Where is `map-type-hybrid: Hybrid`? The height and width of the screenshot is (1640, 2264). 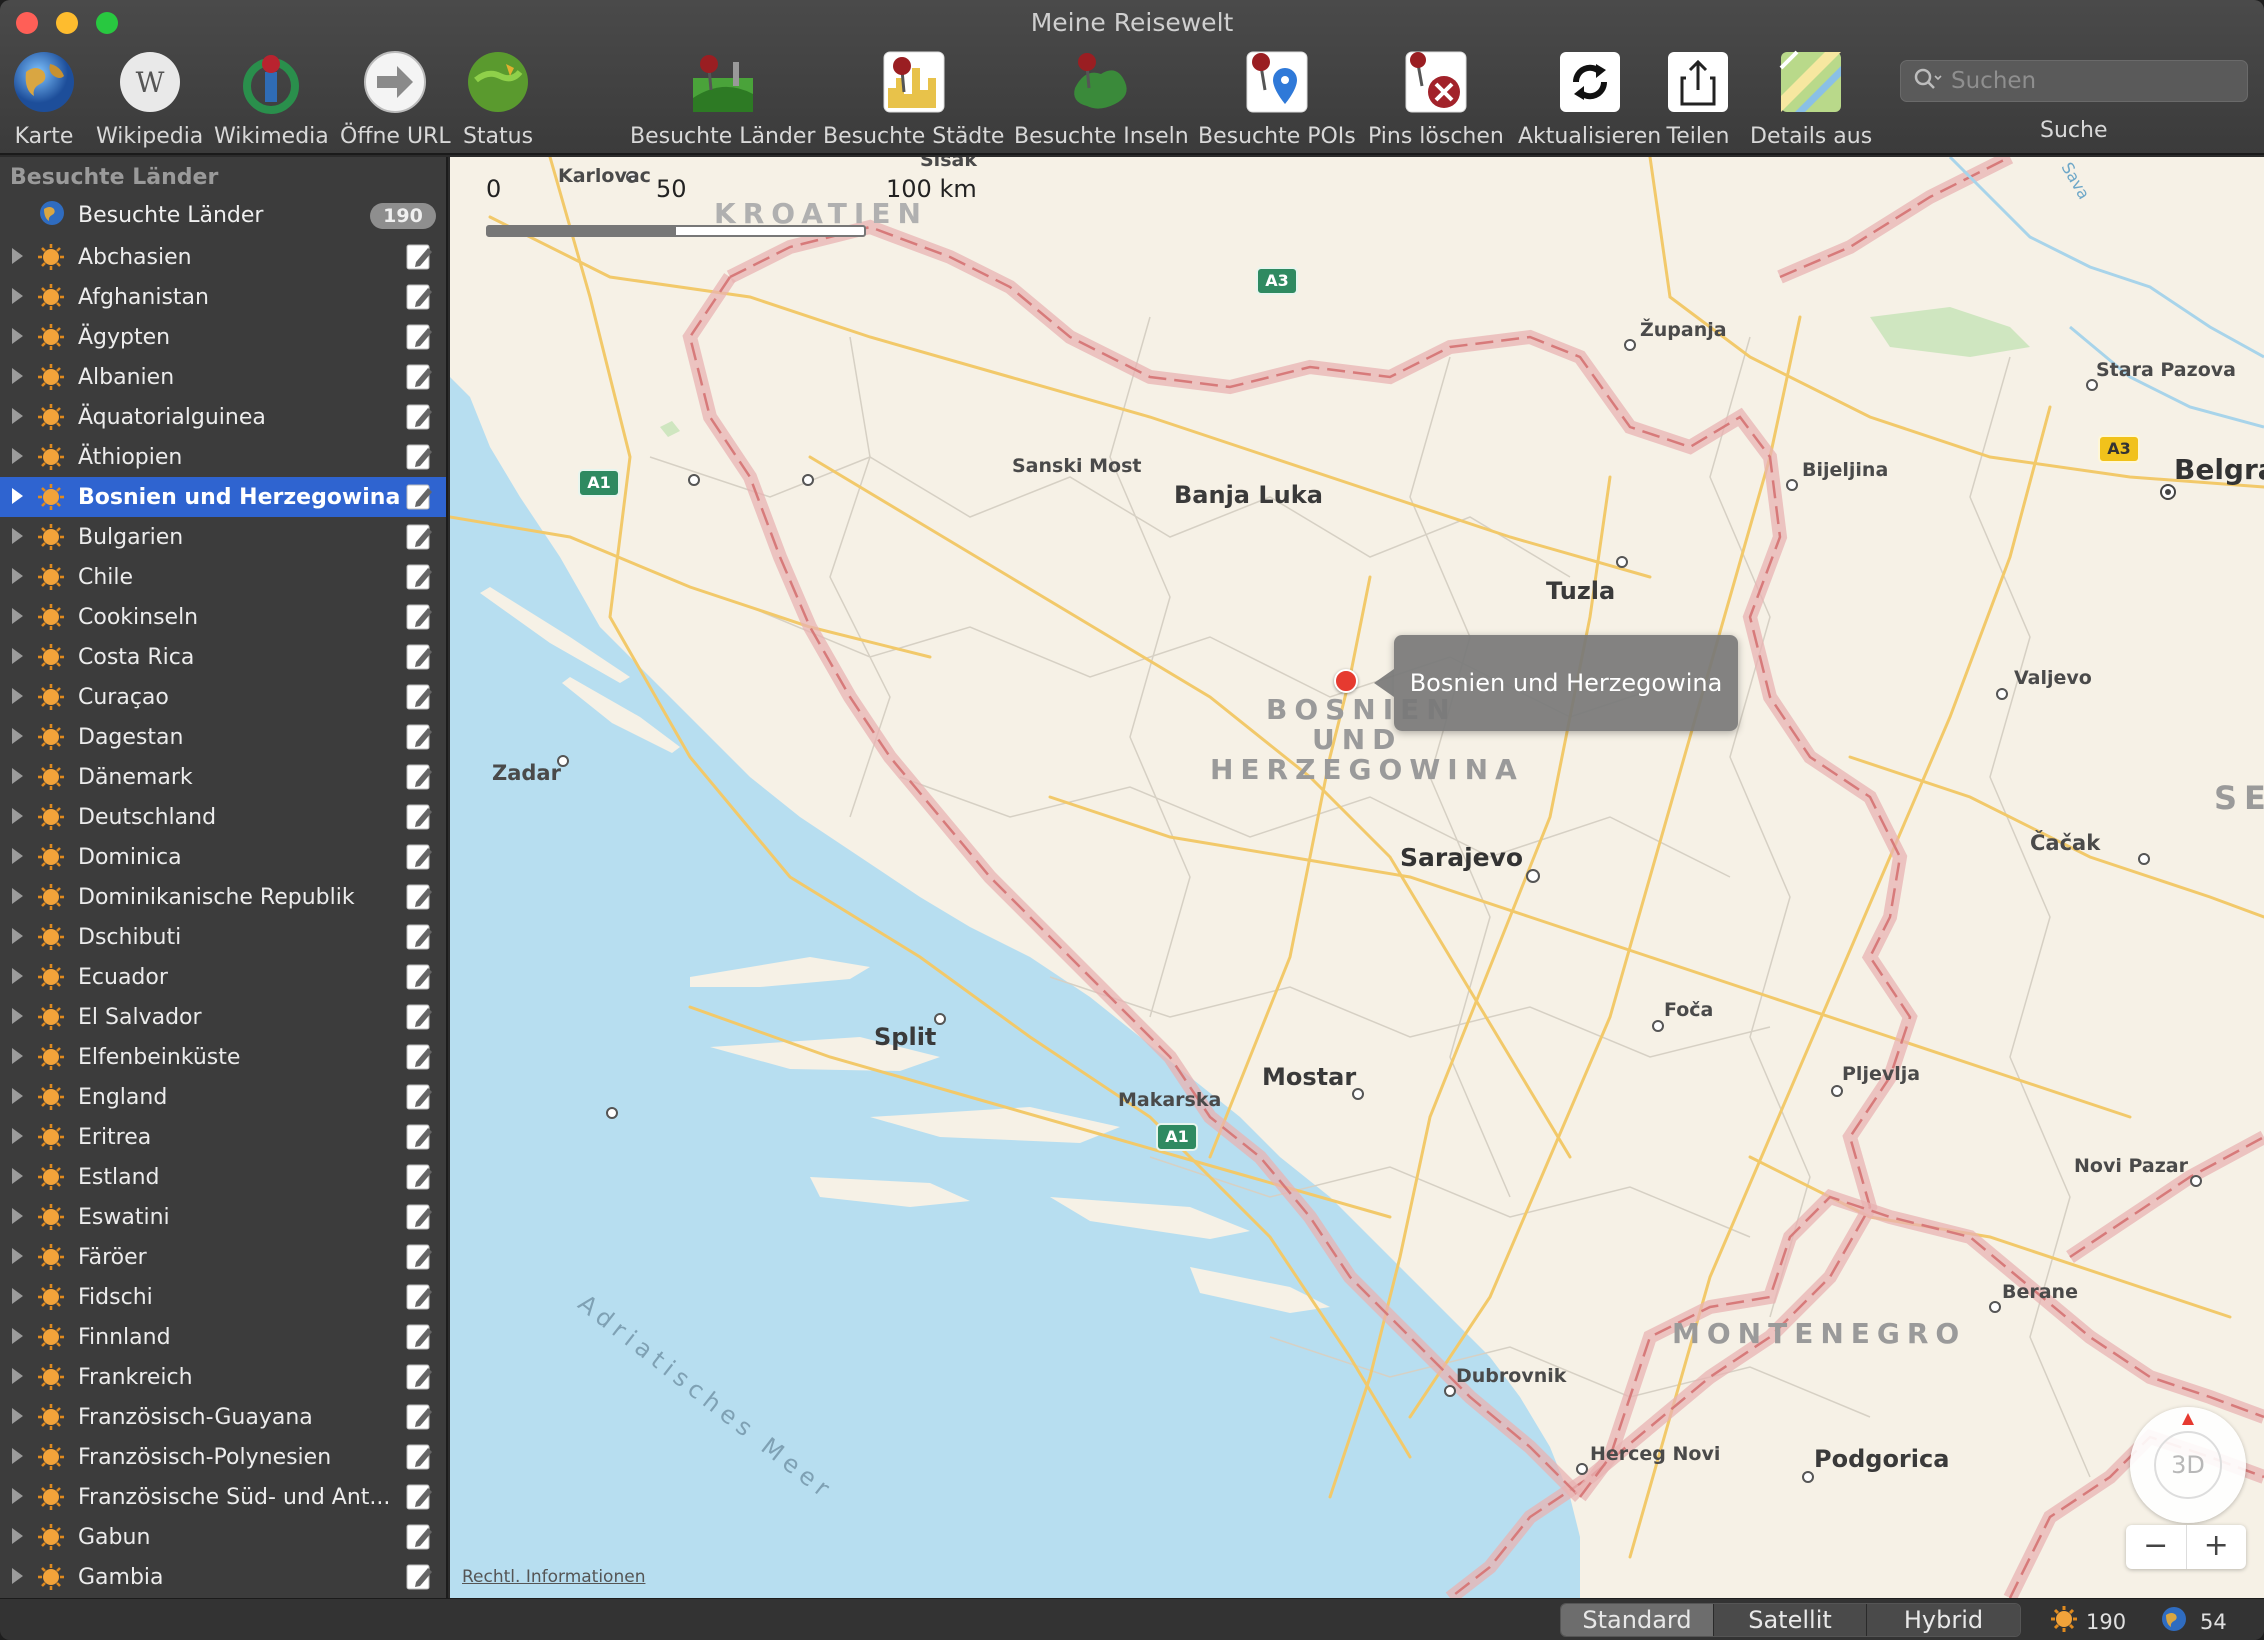
map-type-hybrid: Hybrid is located at coordinates (1943, 1620).